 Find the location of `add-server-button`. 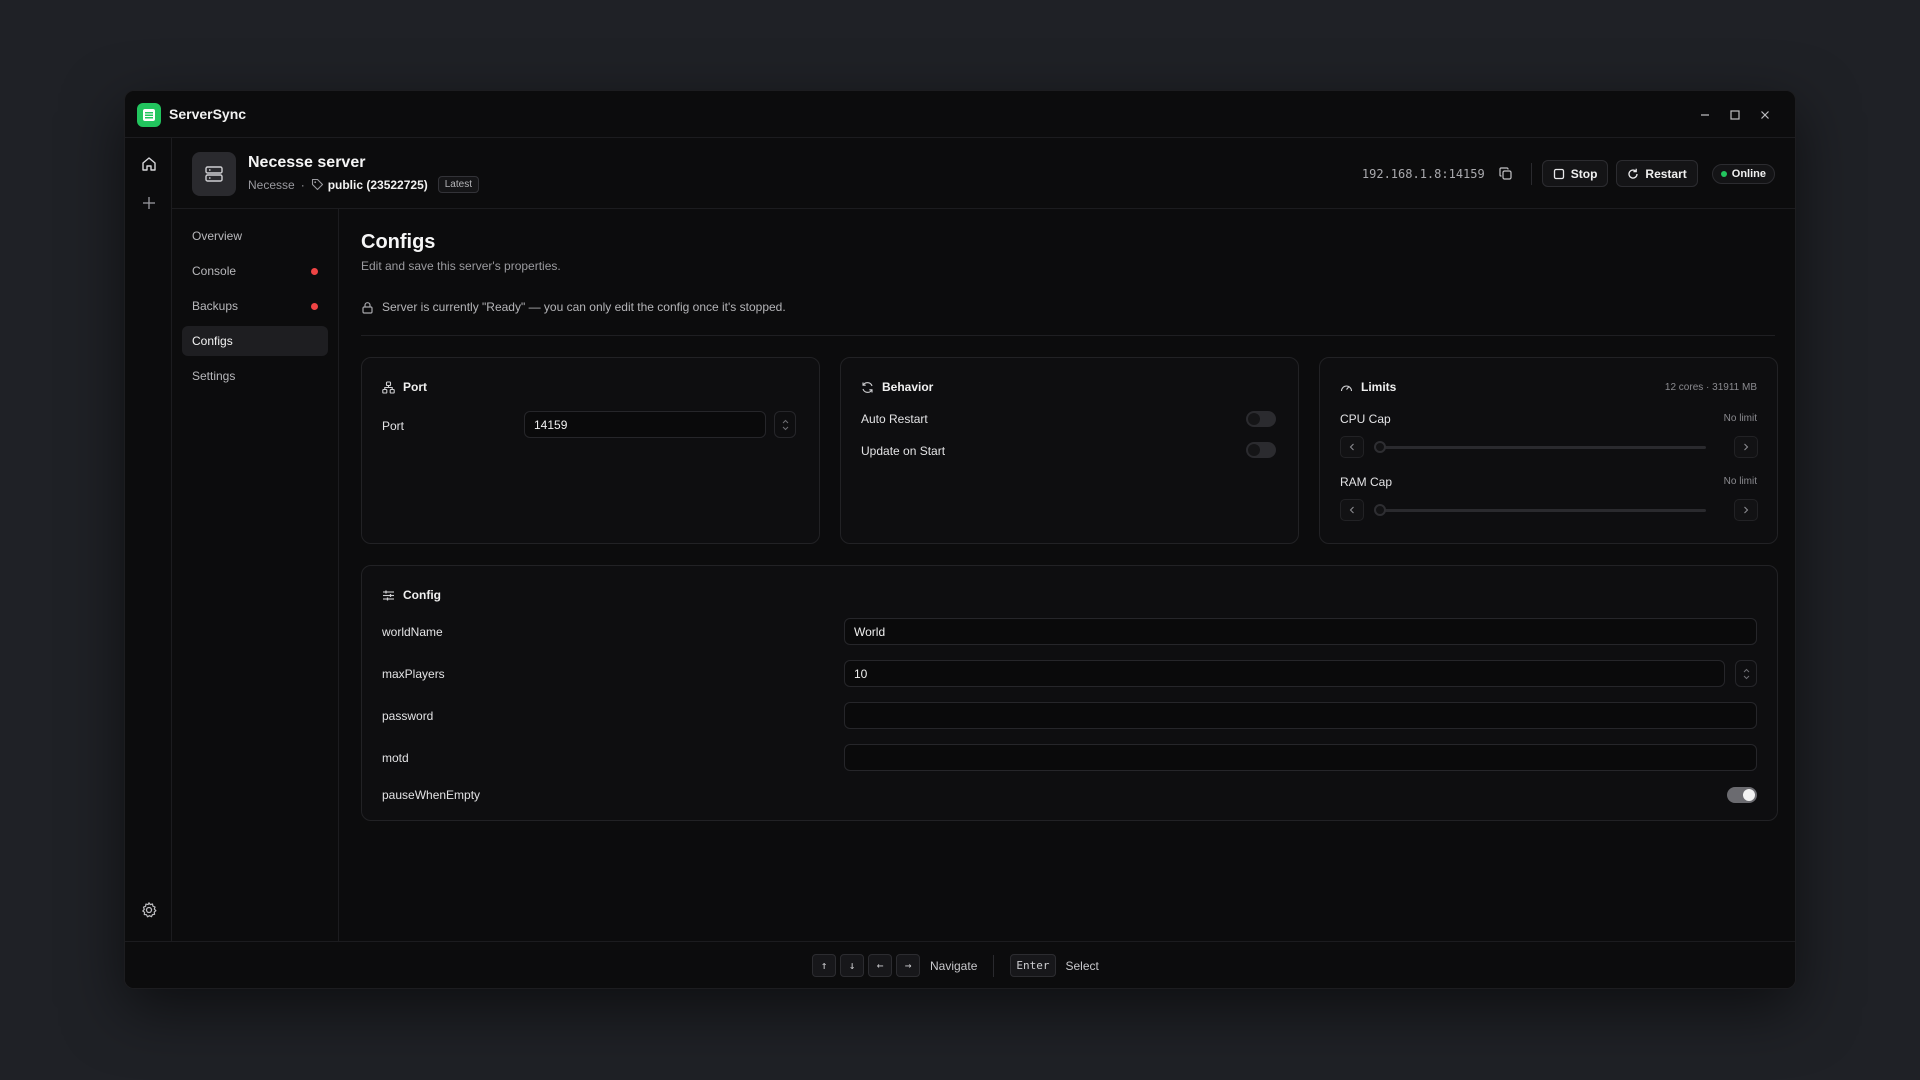

add-server-button is located at coordinates (149, 203).